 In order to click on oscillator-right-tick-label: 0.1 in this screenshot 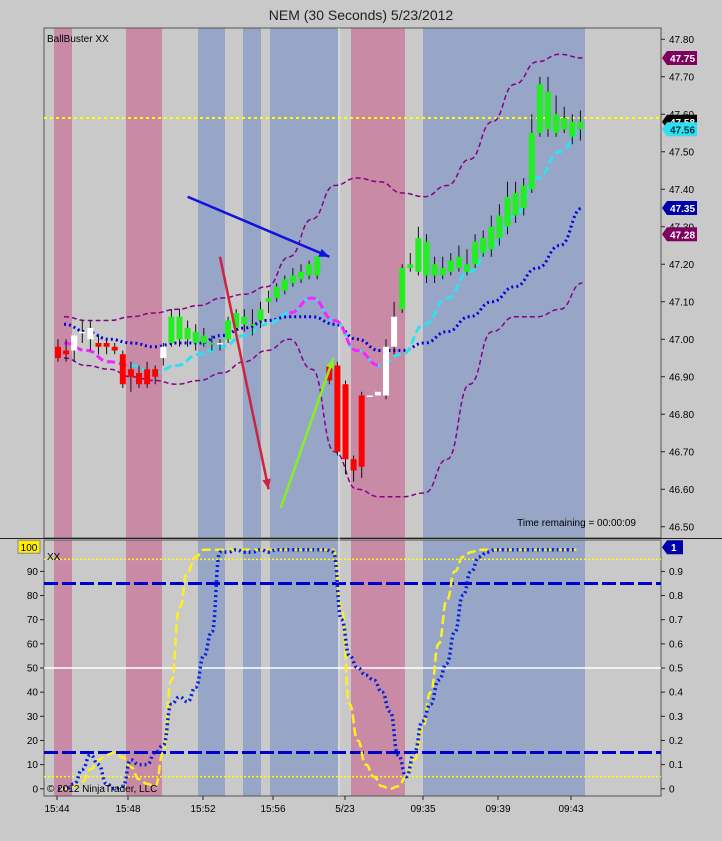, I will do `click(676, 765)`.